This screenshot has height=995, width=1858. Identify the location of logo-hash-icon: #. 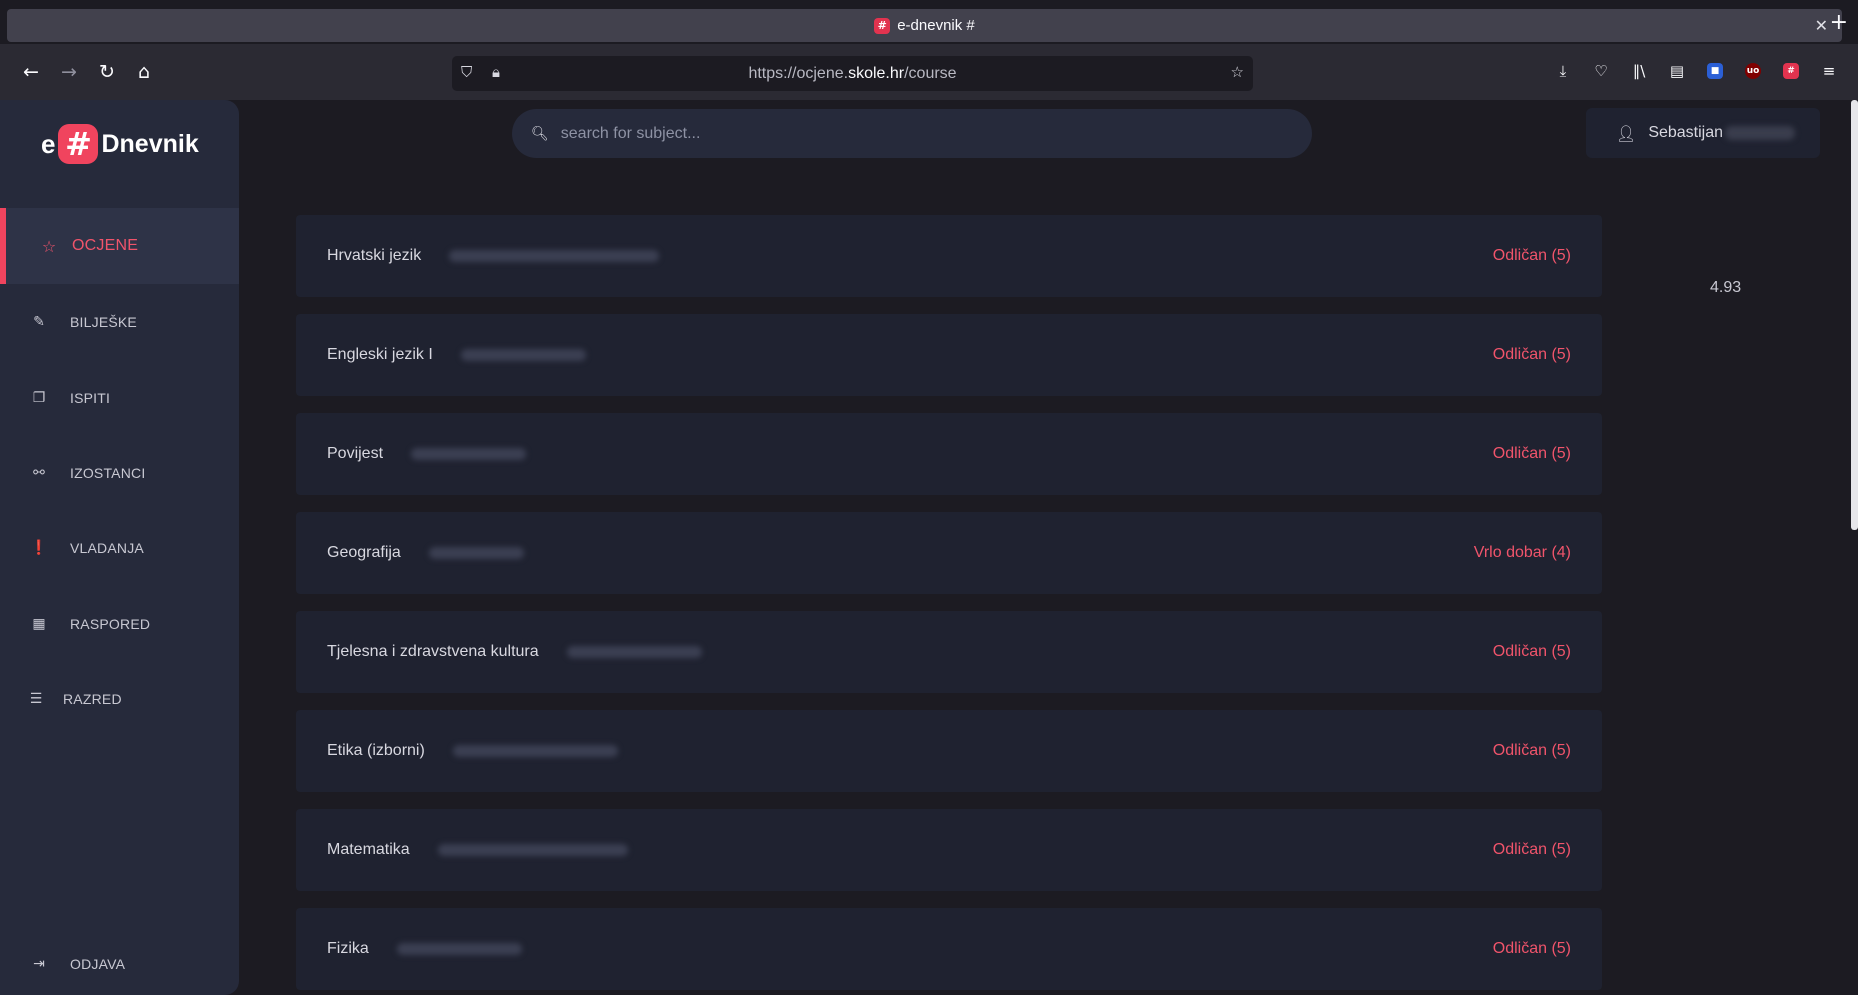
(78, 144).